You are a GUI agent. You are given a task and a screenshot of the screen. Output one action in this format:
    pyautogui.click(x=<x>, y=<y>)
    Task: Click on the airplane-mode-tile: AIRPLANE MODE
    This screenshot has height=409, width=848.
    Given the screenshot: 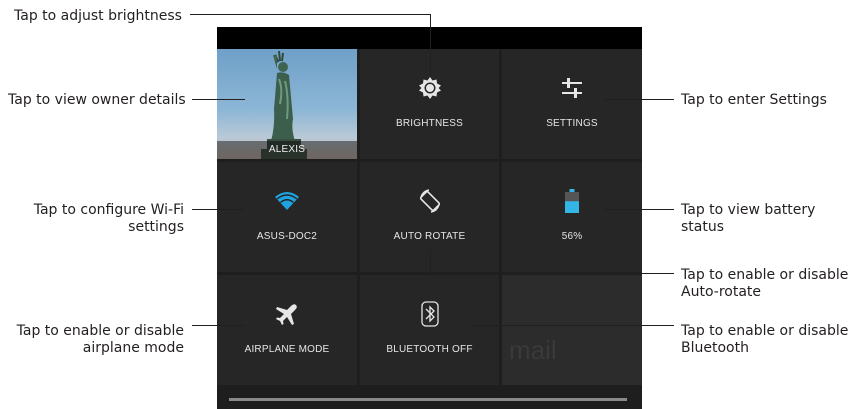 What is the action you would take?
    pyautogui.click(x=287, y=330)
    